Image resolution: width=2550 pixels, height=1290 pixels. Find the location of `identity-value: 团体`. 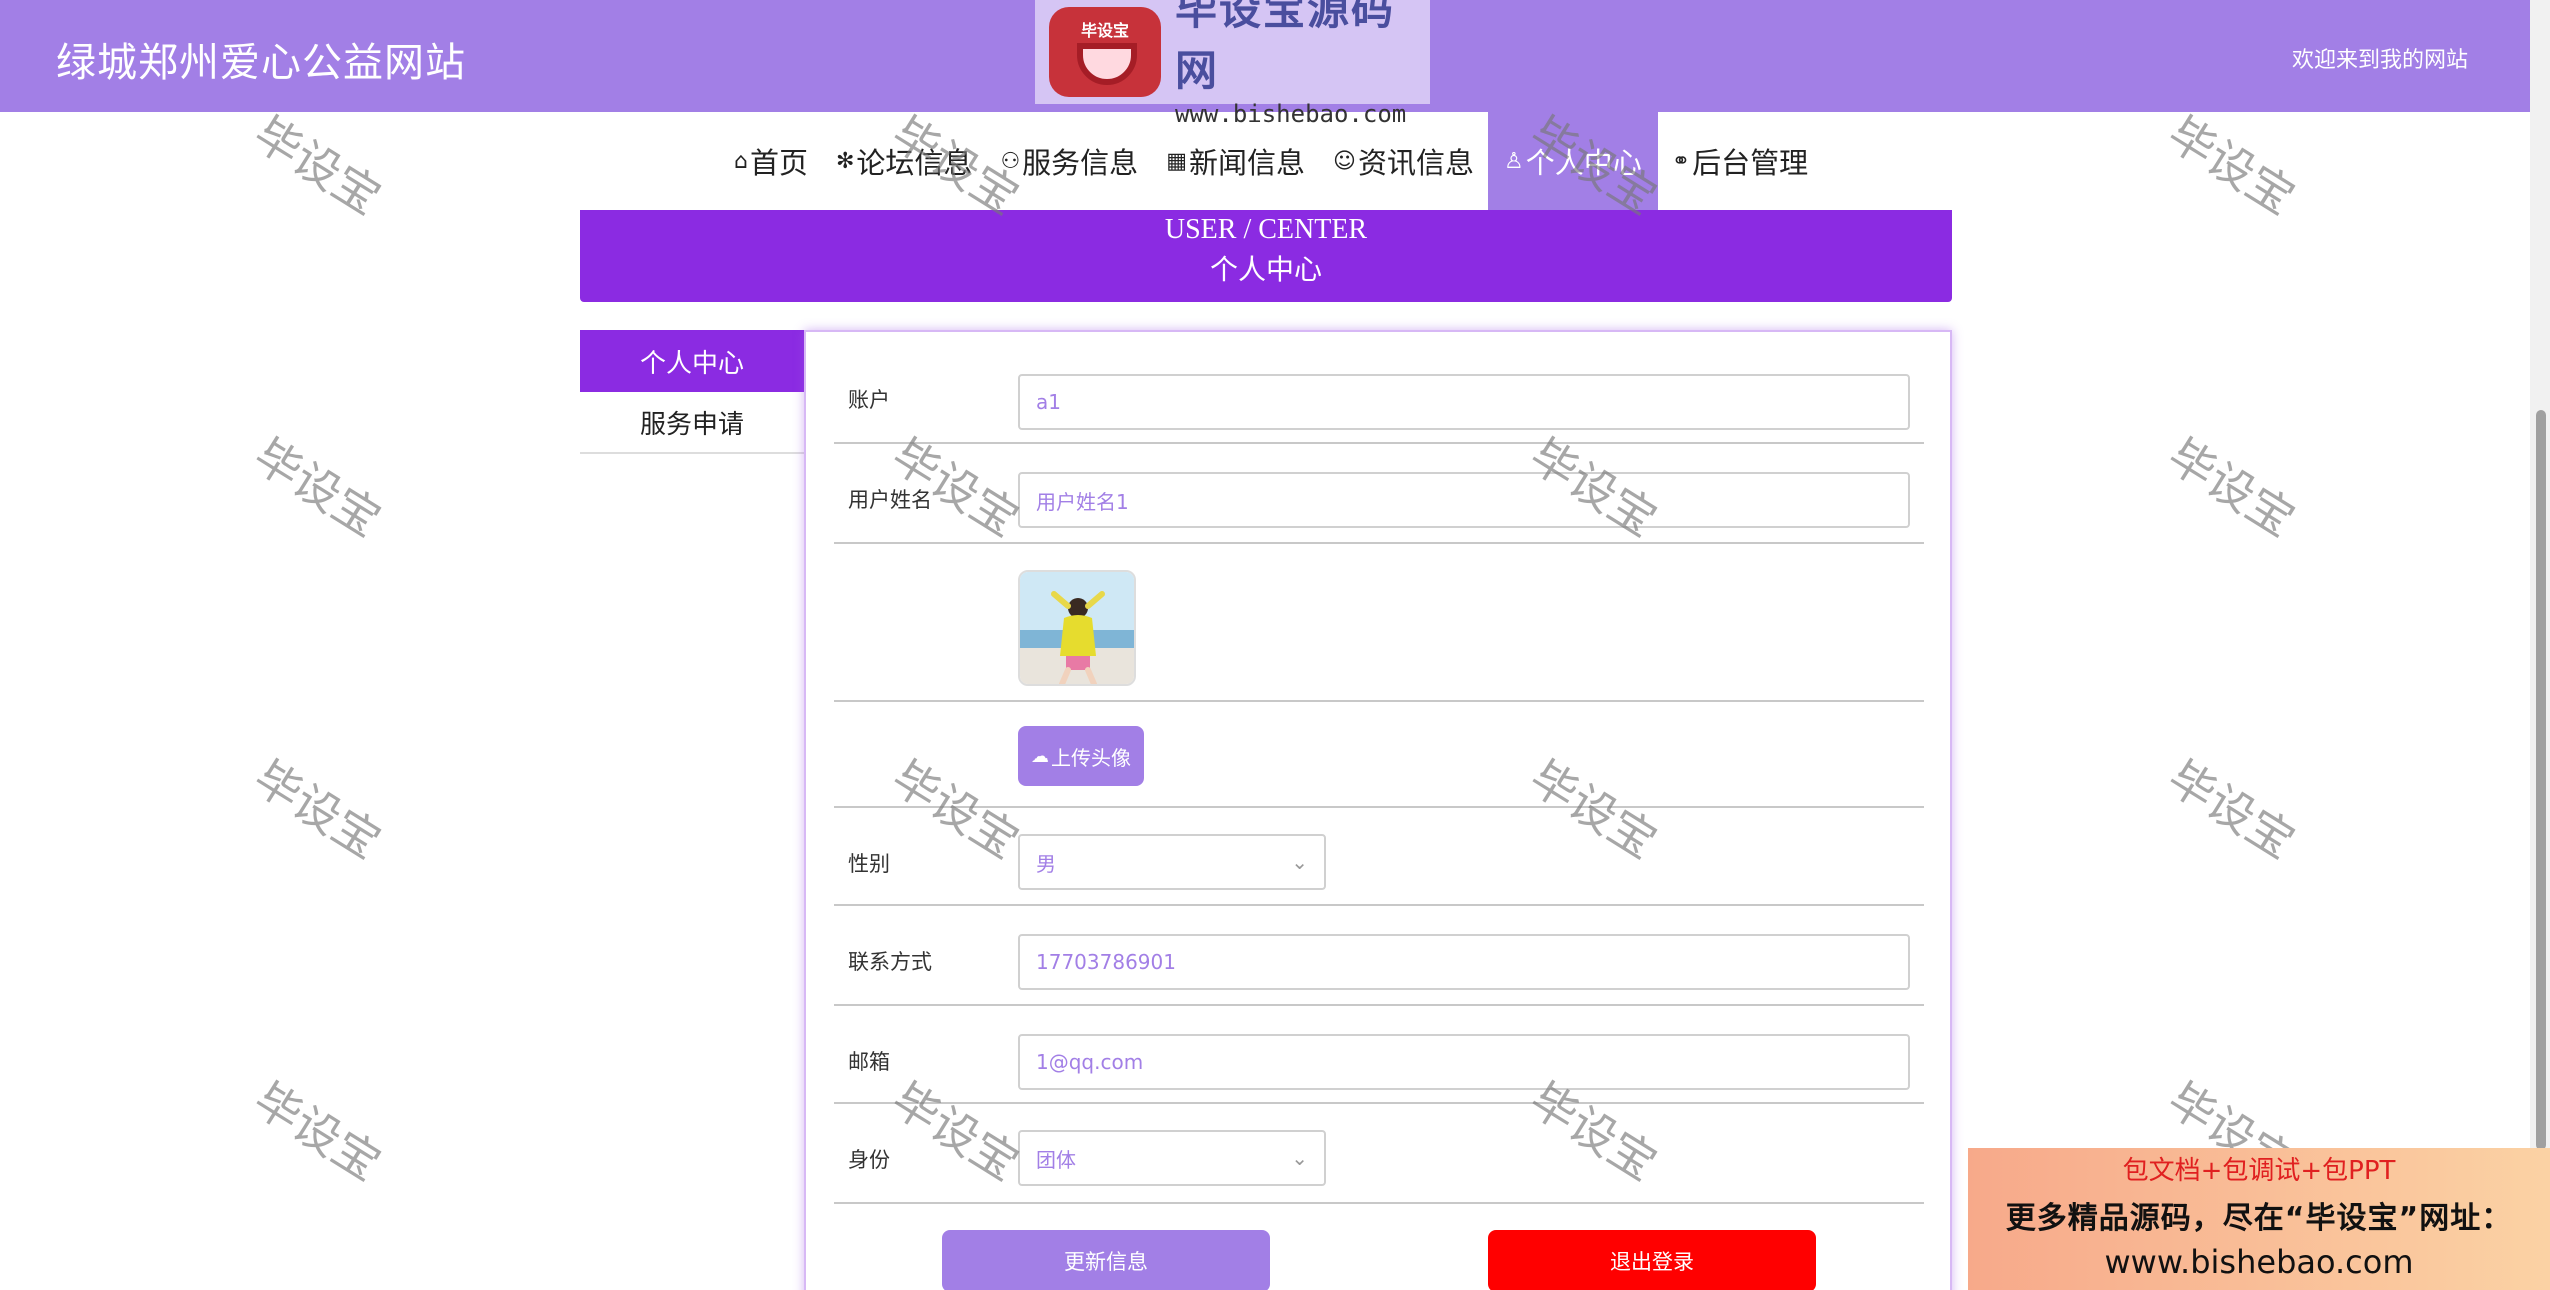

identity-value: 团体 is located at coordinates (1056, 1159).